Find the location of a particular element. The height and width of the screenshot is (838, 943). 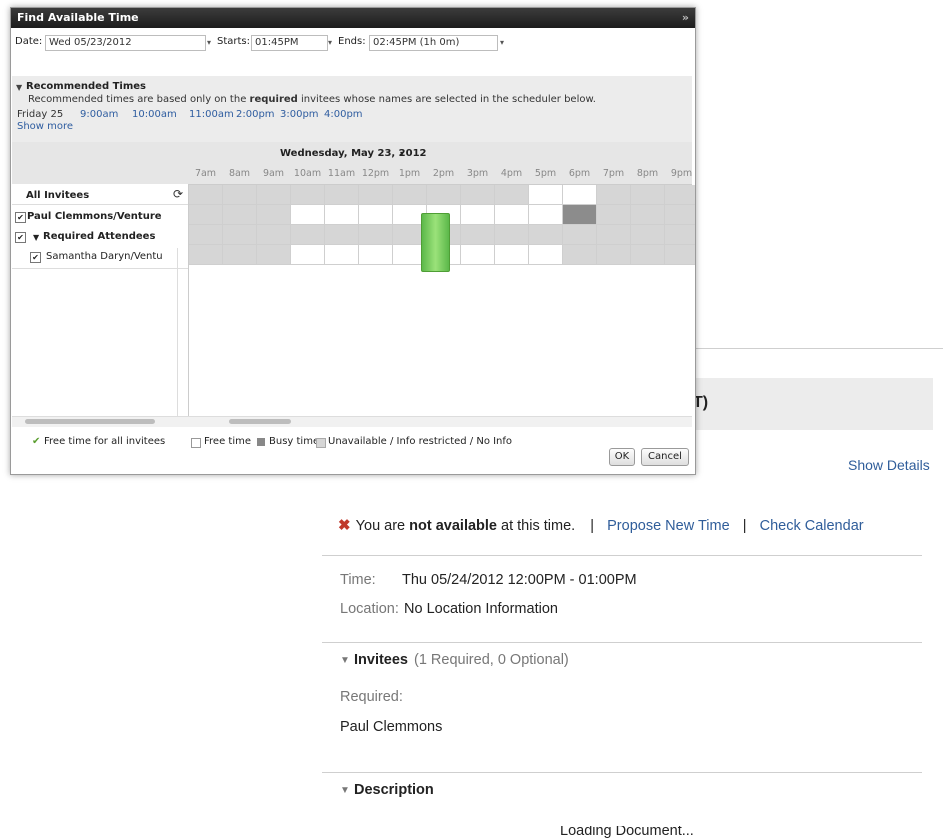

ends-dropdown-icon: ▾ is located at coordinates (502, 43).